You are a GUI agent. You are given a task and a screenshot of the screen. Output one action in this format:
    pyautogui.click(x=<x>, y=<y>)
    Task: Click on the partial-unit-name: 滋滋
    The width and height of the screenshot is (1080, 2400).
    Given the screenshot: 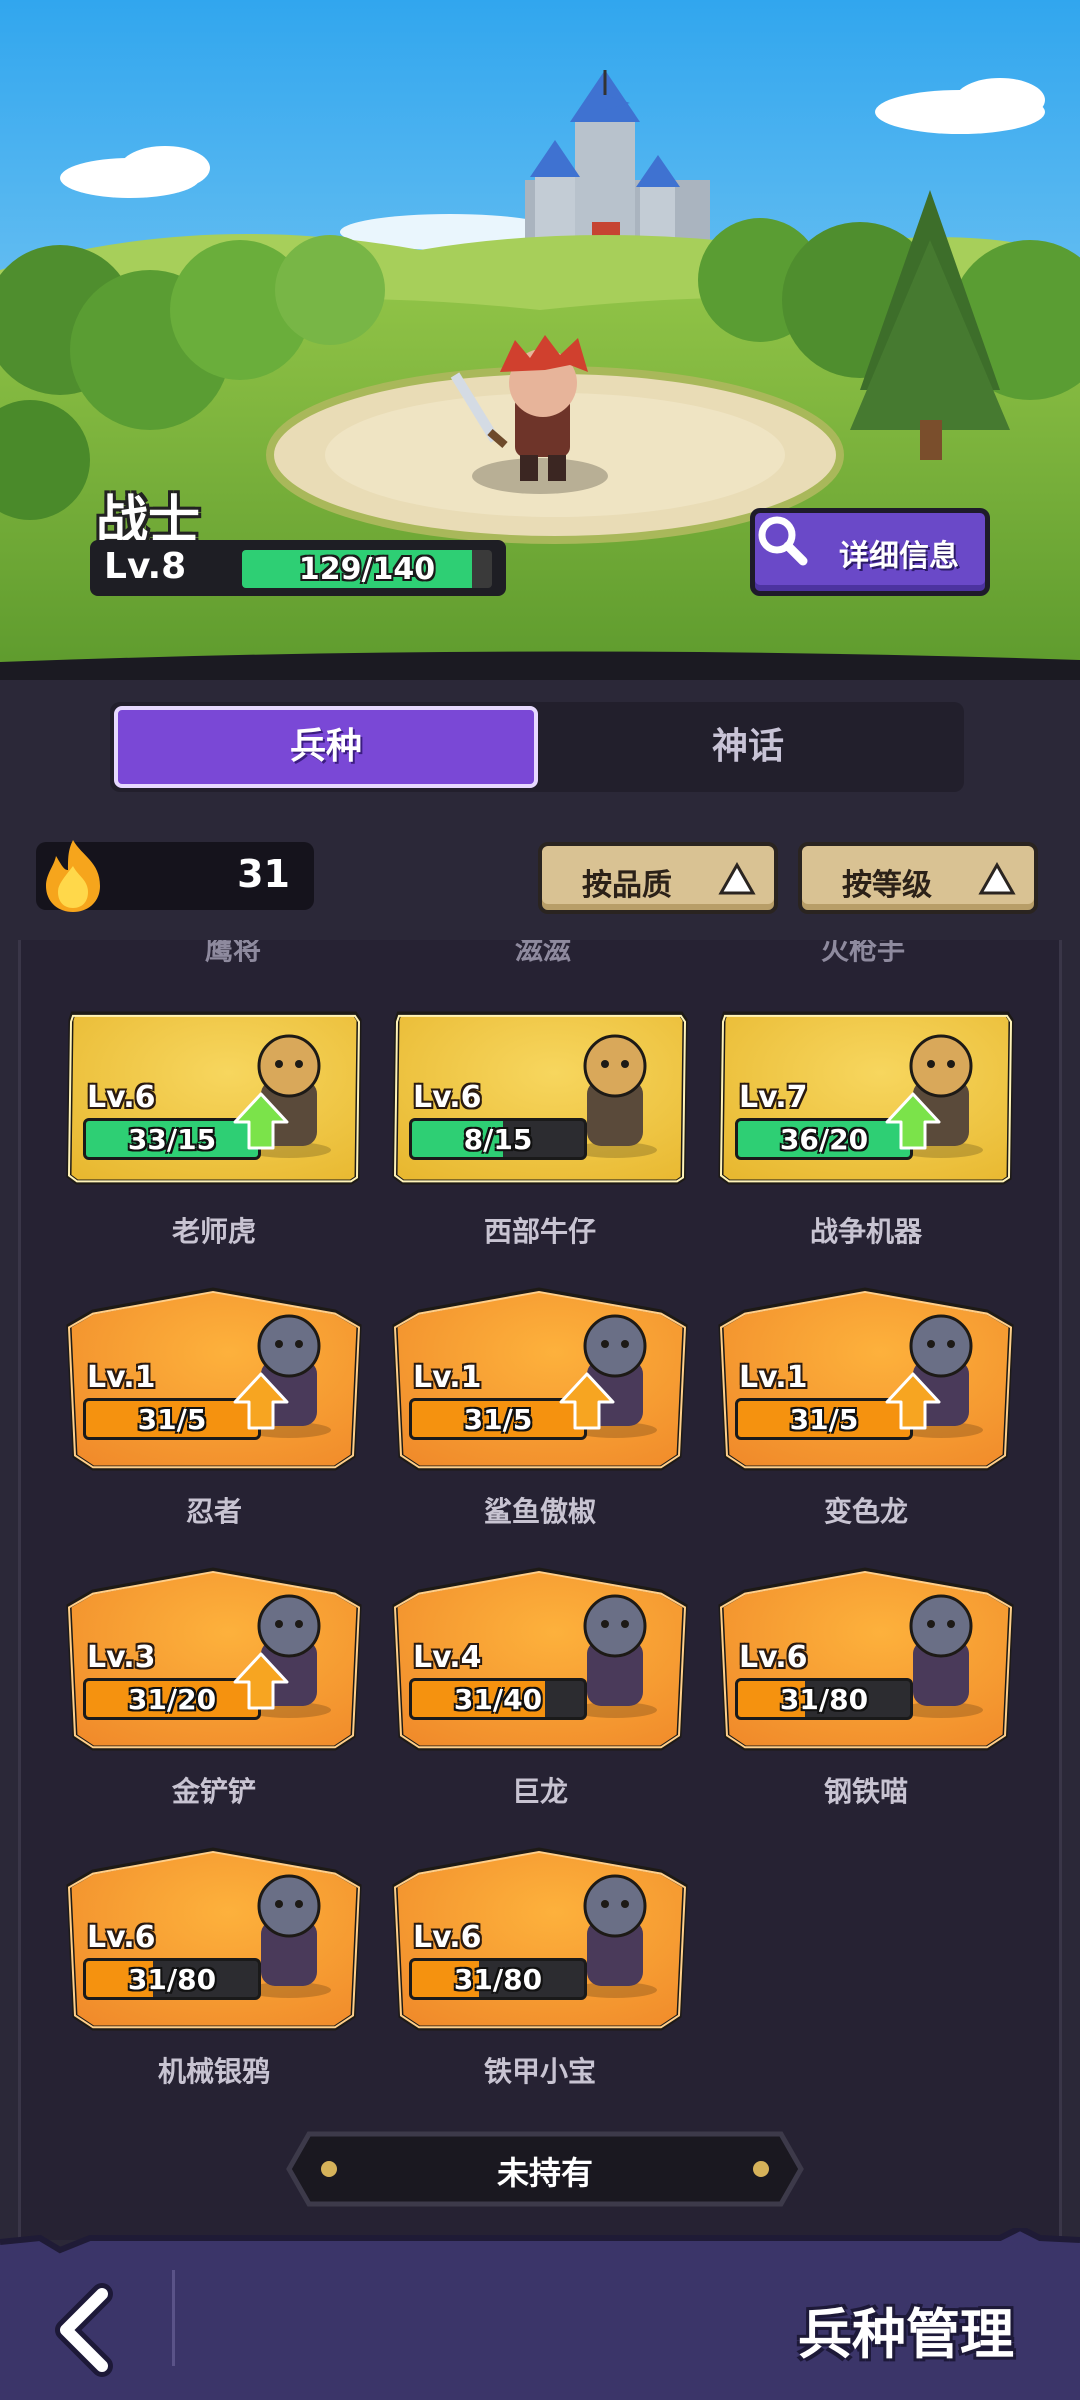 What is the action you would take?
    pyautogui.click(x=542, y=953)
    